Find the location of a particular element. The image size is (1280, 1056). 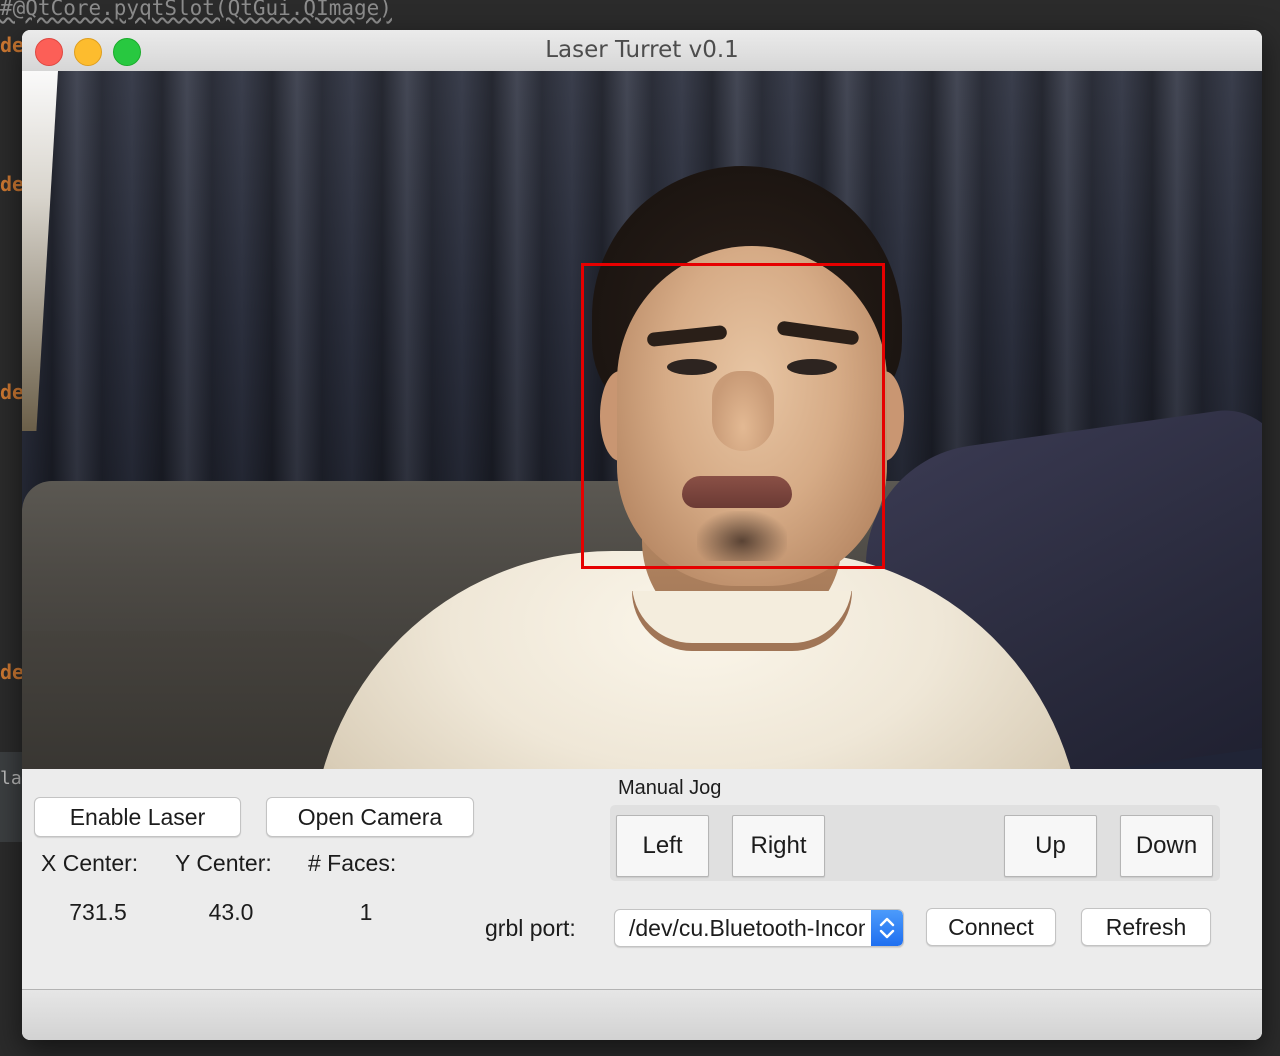

grbl-port-value: /dev/cu.Bluetooth-Incoming-Port is located at coordinates (747, 928).